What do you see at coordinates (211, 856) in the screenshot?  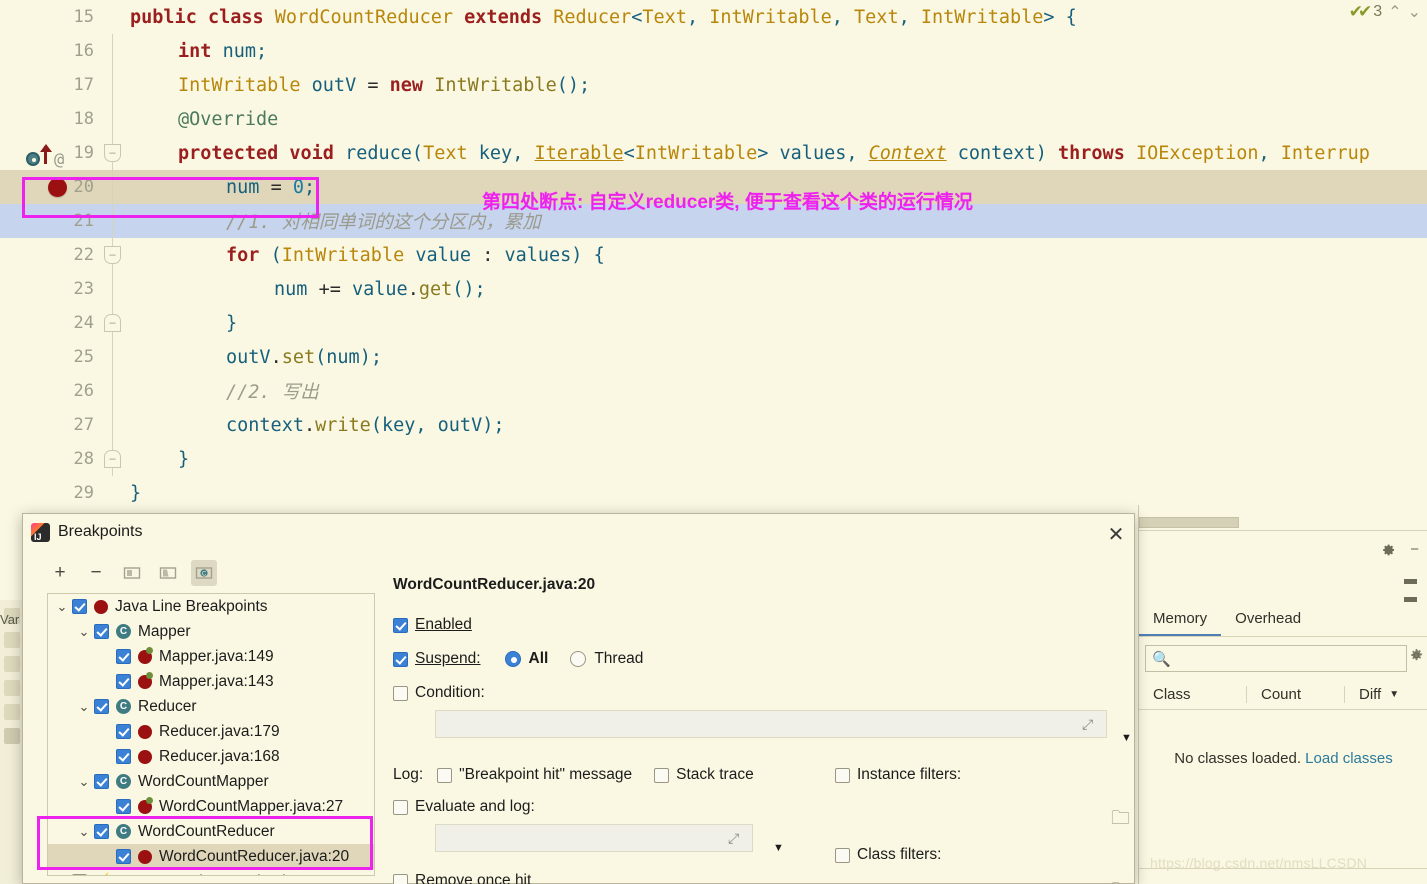 I see `tree-row: WordCountReducer.java:20` at bounding box center [211, 856].